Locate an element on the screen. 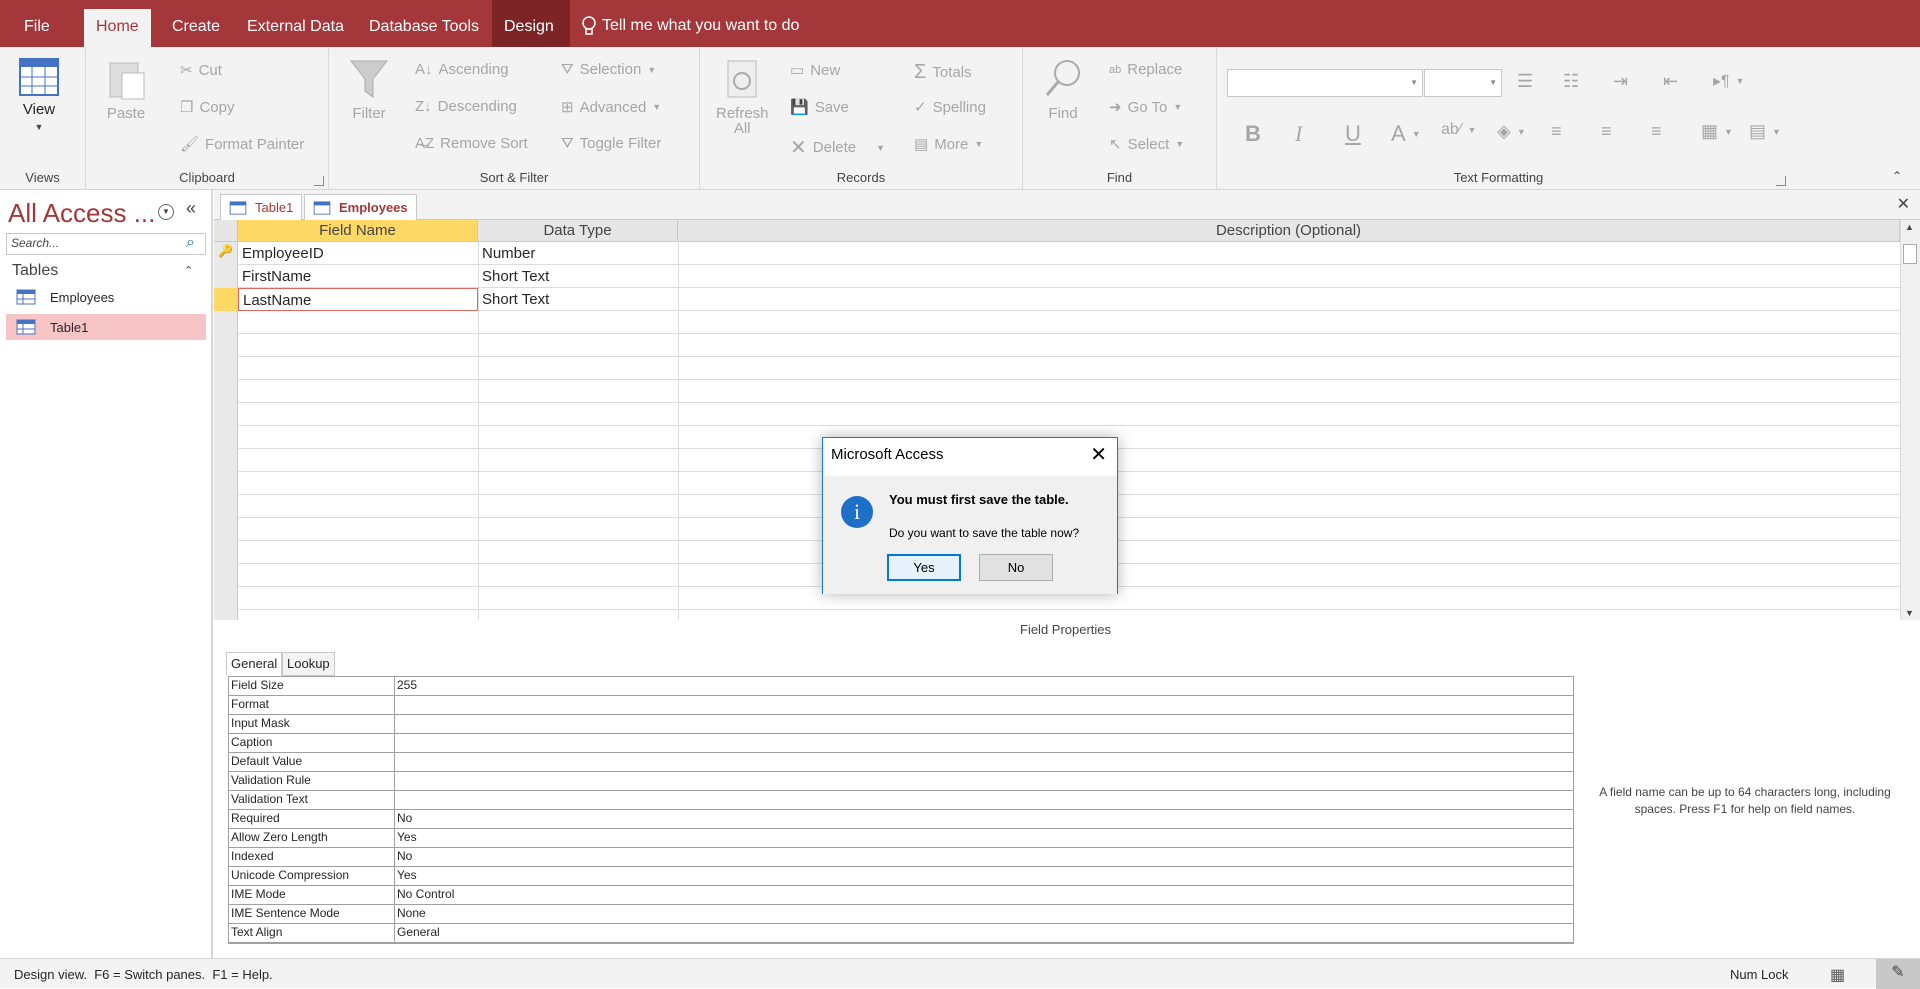  remove-sort-button: A̶Z Remove Sort is located at coordinates (471, 143).